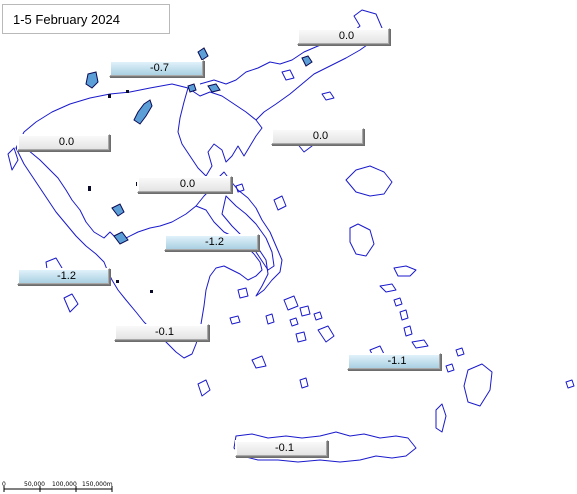  What do you see at coordinates (294, 322) in the screenshot?
I see `cyclades-syros` at bounding box center [294, 322].